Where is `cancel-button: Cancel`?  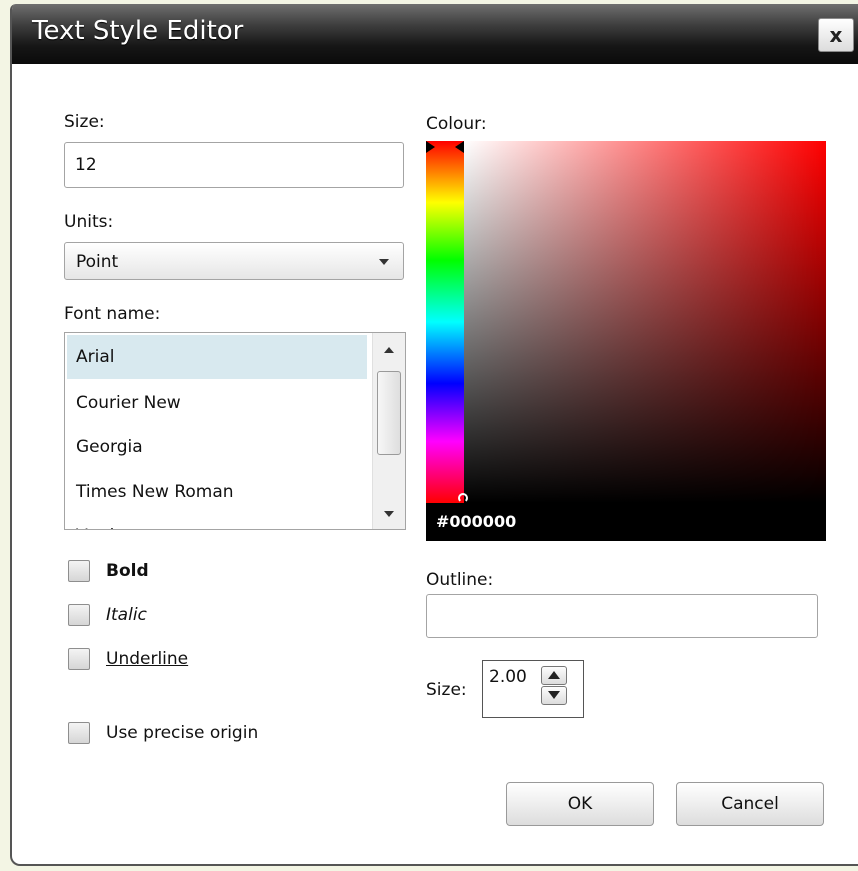
cancel-button: Cancel is located at coordinates (750, 804).